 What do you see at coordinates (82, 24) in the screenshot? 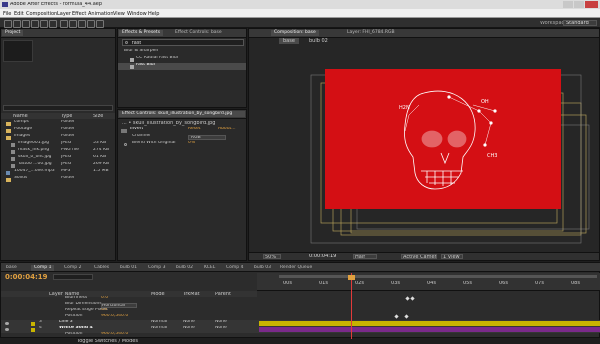
I see `brush-tool-icon` at bounding box center [82, 24].